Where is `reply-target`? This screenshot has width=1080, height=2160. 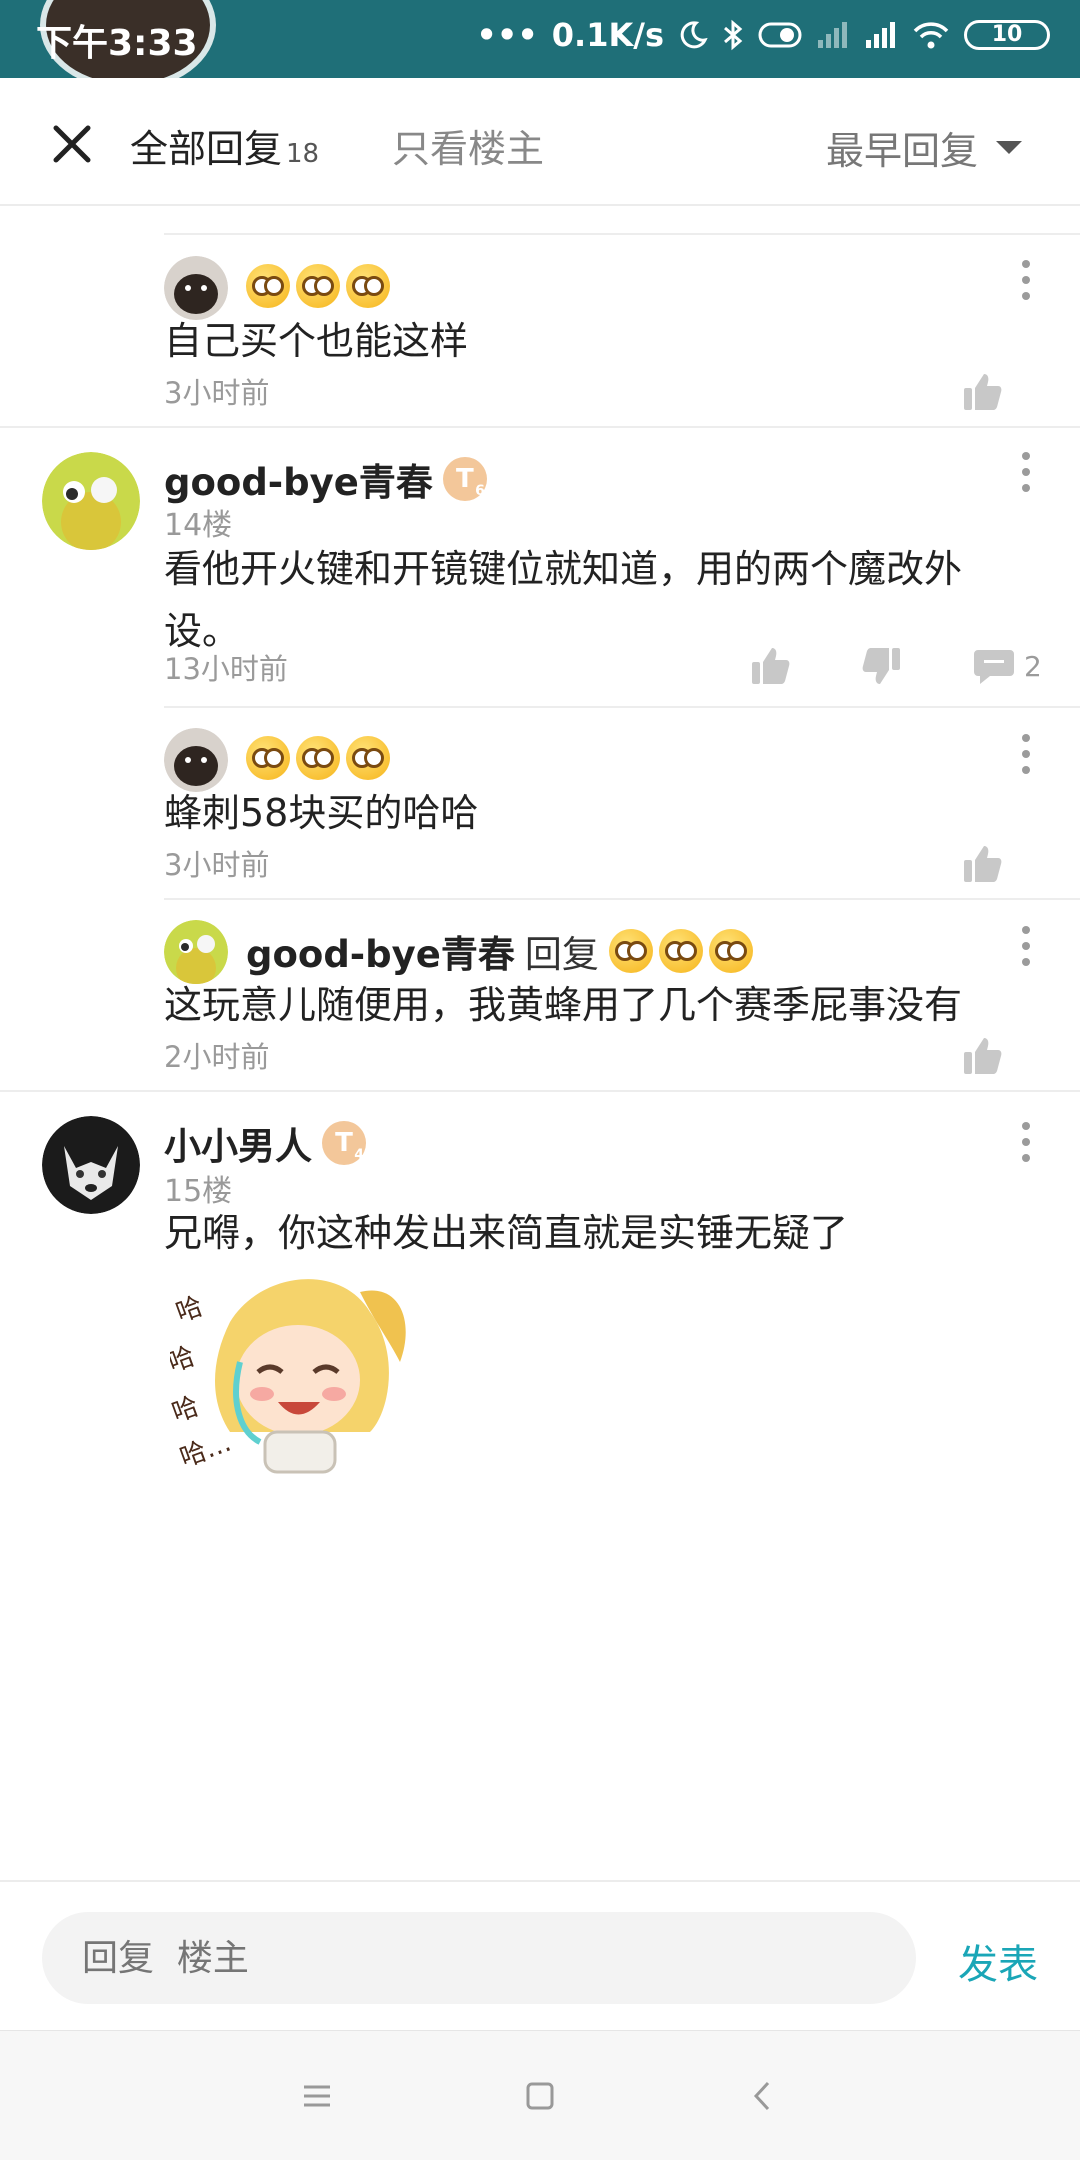
reply-target is located at coordinates (680, 951).